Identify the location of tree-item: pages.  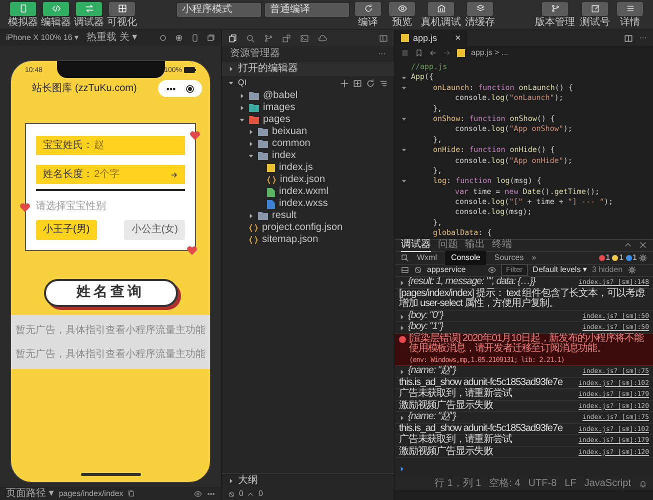
(308, 120).